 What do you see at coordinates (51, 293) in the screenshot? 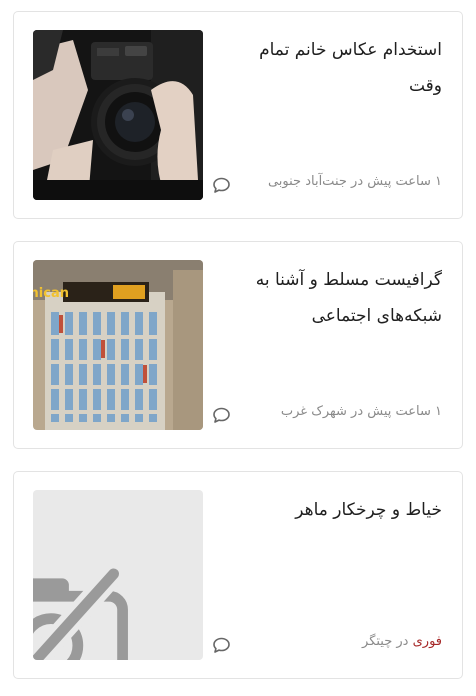
I see `building-sign-text: unican` at bounding box center [51, 293].